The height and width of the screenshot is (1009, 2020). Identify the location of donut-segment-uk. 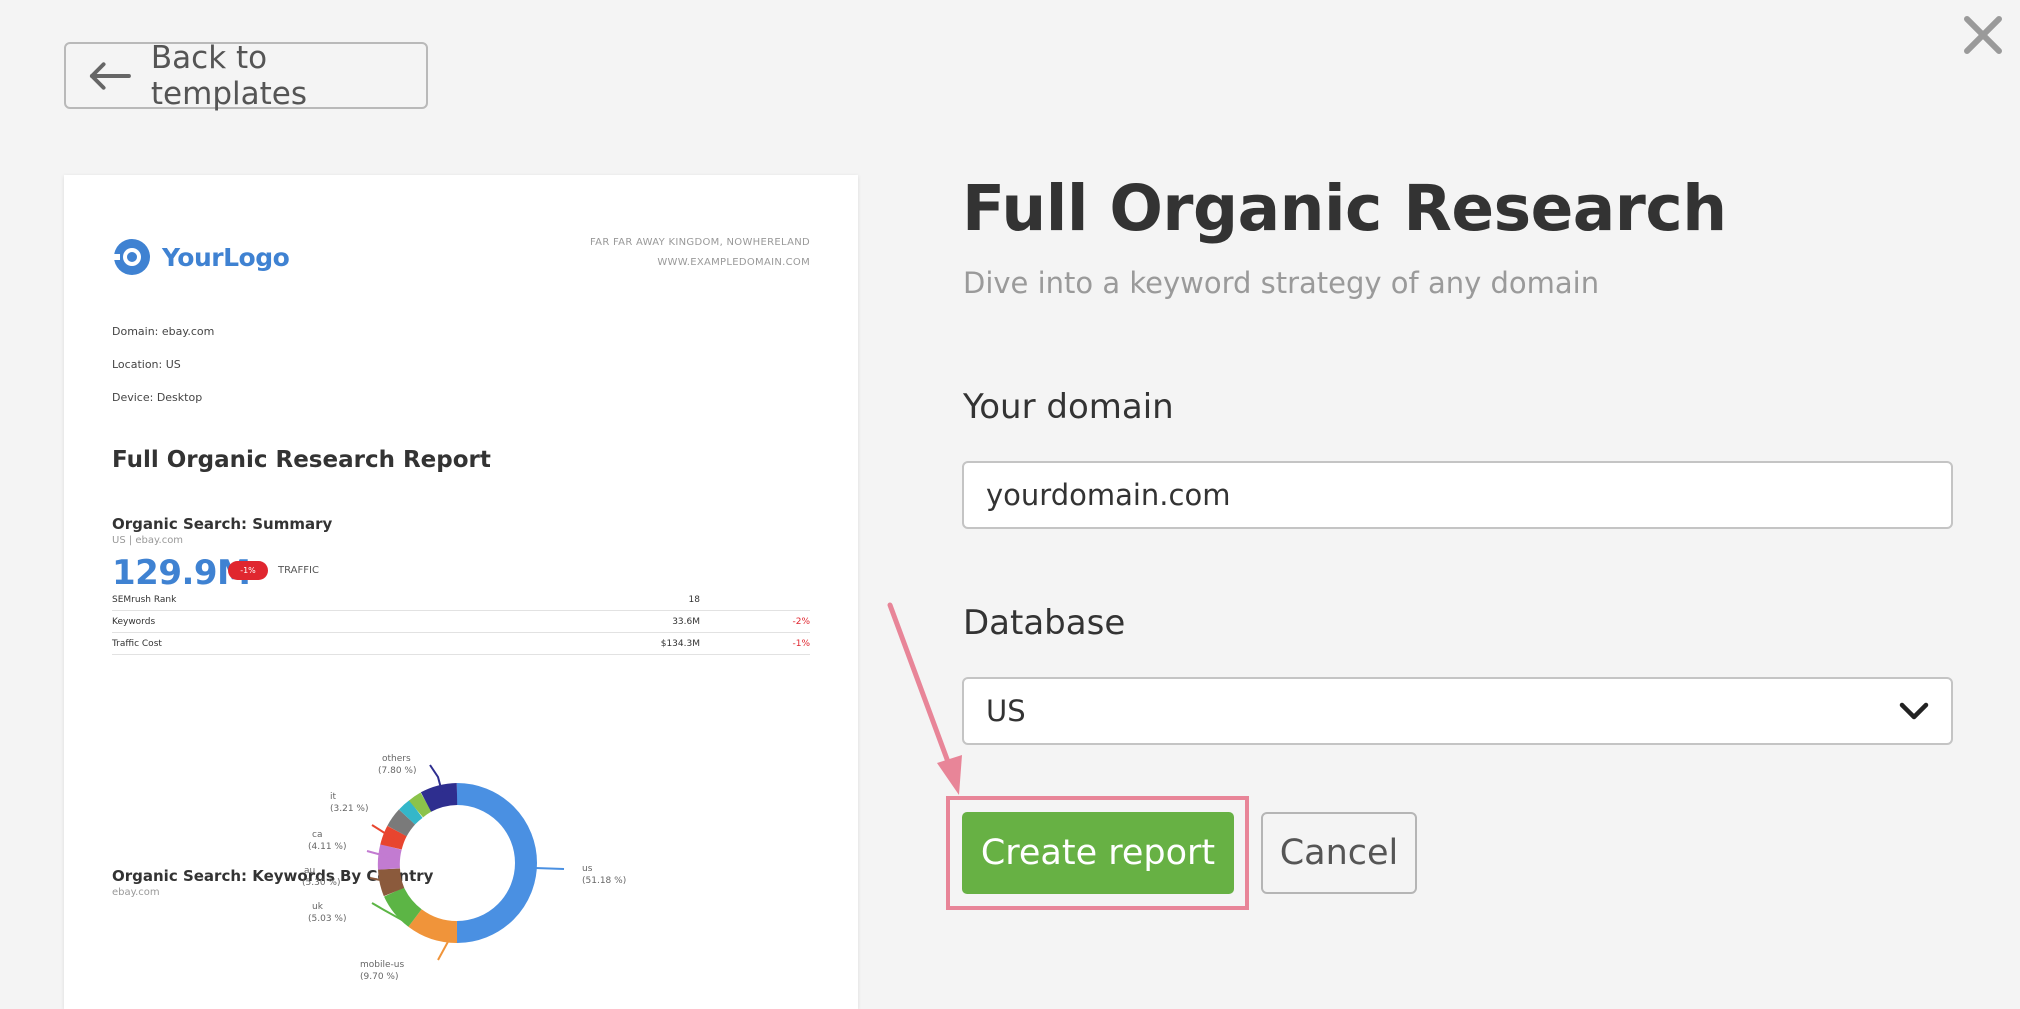
(403, 906).